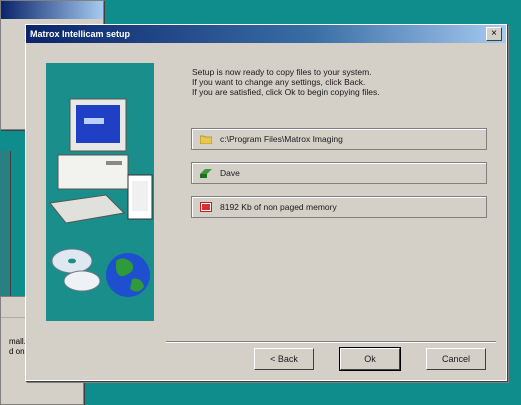 This screenshot has width=521, height=405. I want to click on memory-chip-icon, so click(206, 207).